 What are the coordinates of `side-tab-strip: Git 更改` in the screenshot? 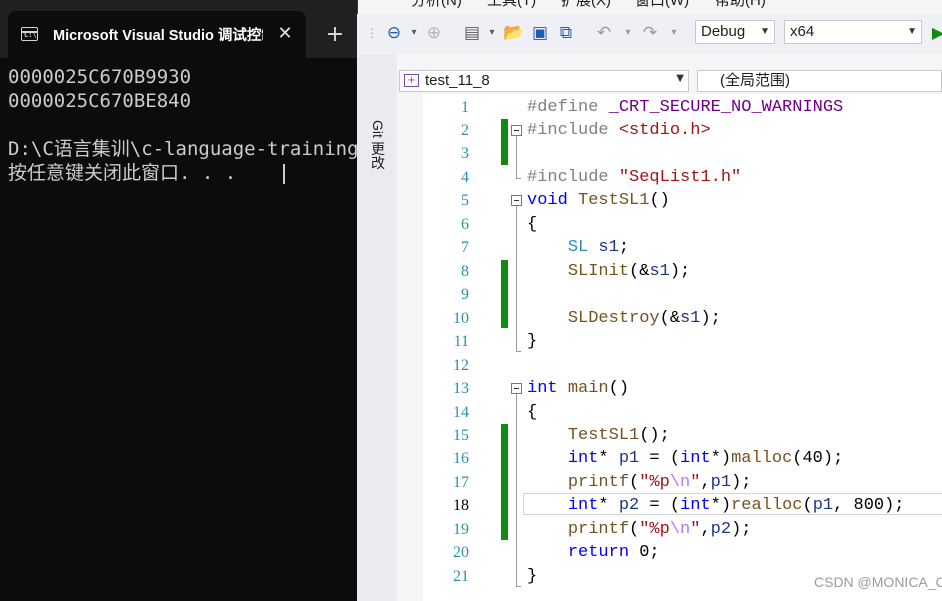 It's located at (377, 327).